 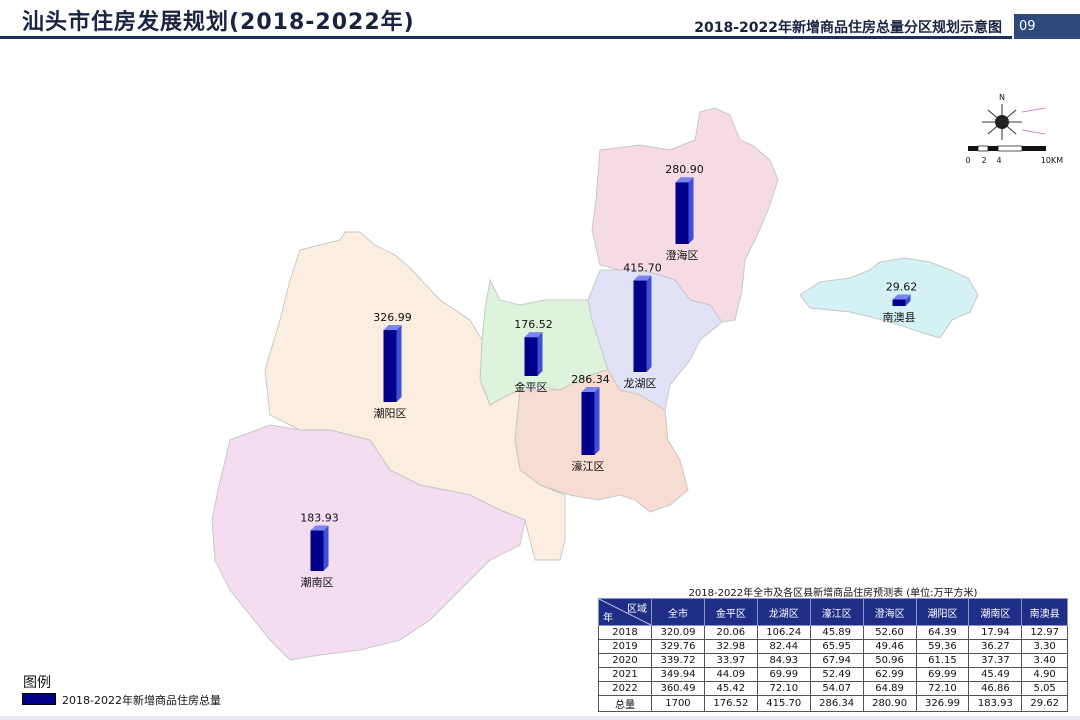 I want to click on bar-chaoyang, so click(x=392, y=363).